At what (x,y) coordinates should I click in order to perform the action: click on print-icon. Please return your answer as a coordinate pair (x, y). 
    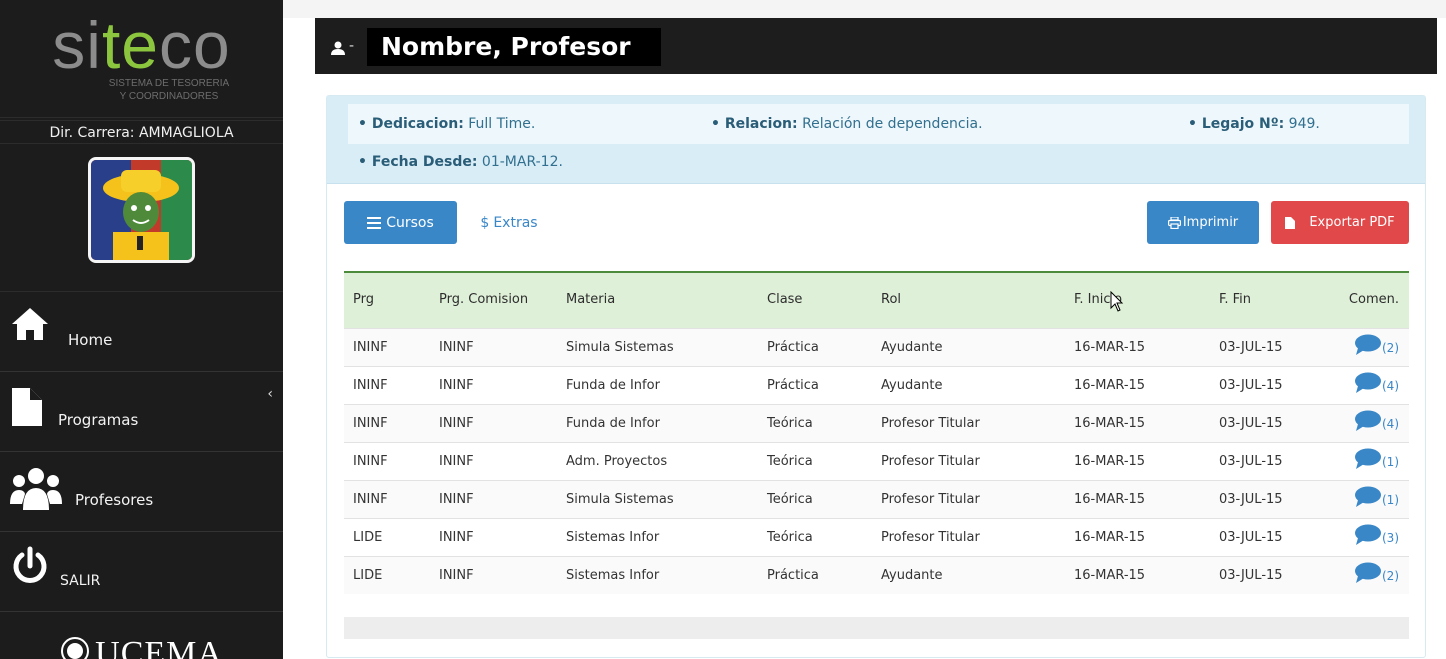
    Looking at the image, I should click on (1174, 222).